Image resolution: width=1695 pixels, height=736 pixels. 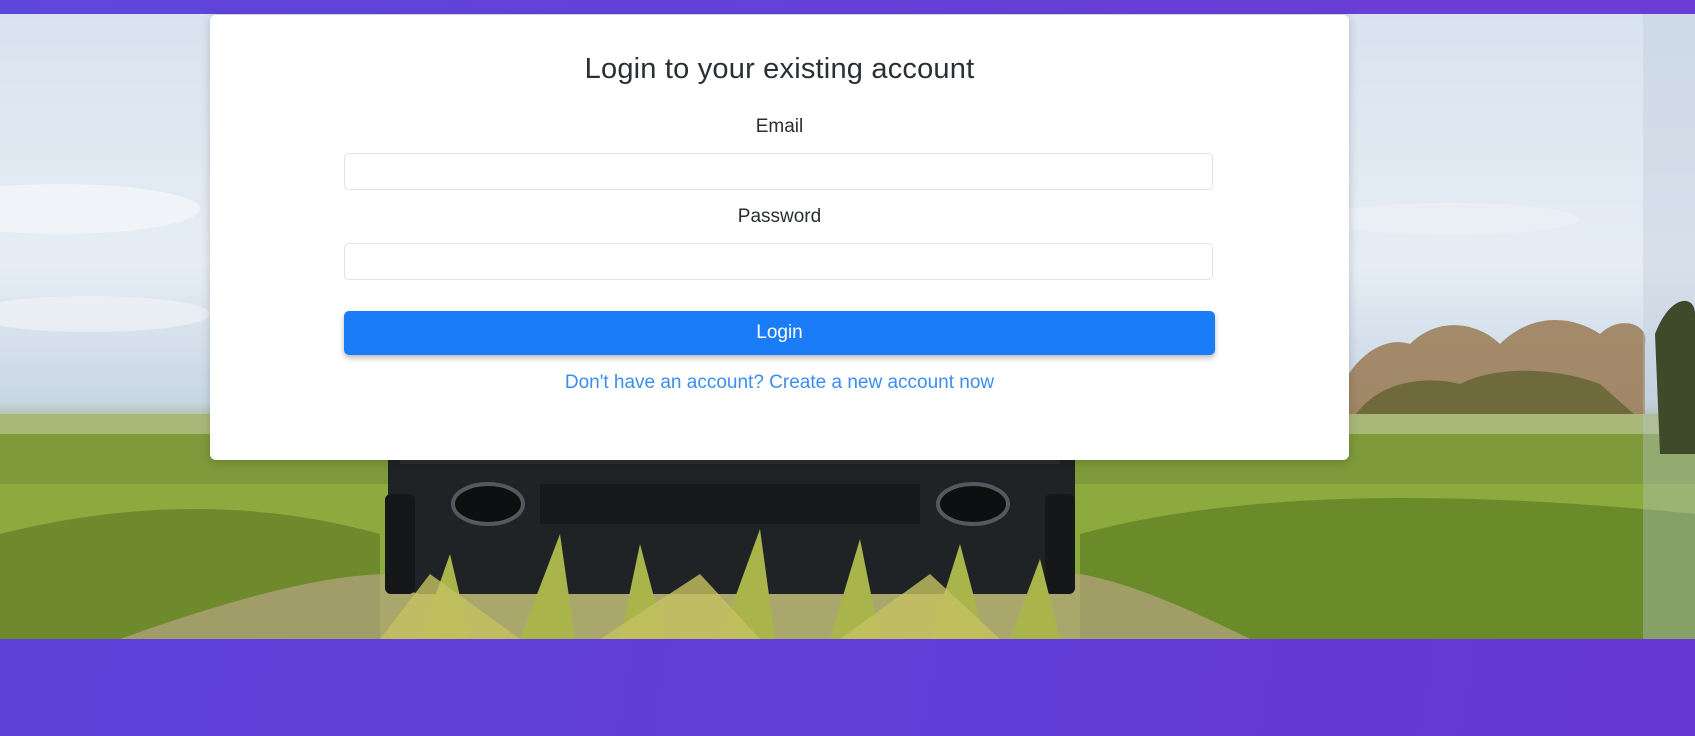 What do you see at coordinates (779, 216) in the screenshot?
I see `password-label: Password` at bounding box center [779, 216].